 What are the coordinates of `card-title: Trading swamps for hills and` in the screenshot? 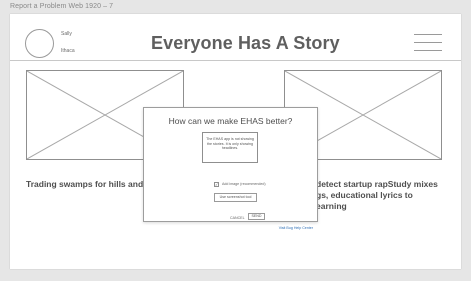 It's located at (91, 184).